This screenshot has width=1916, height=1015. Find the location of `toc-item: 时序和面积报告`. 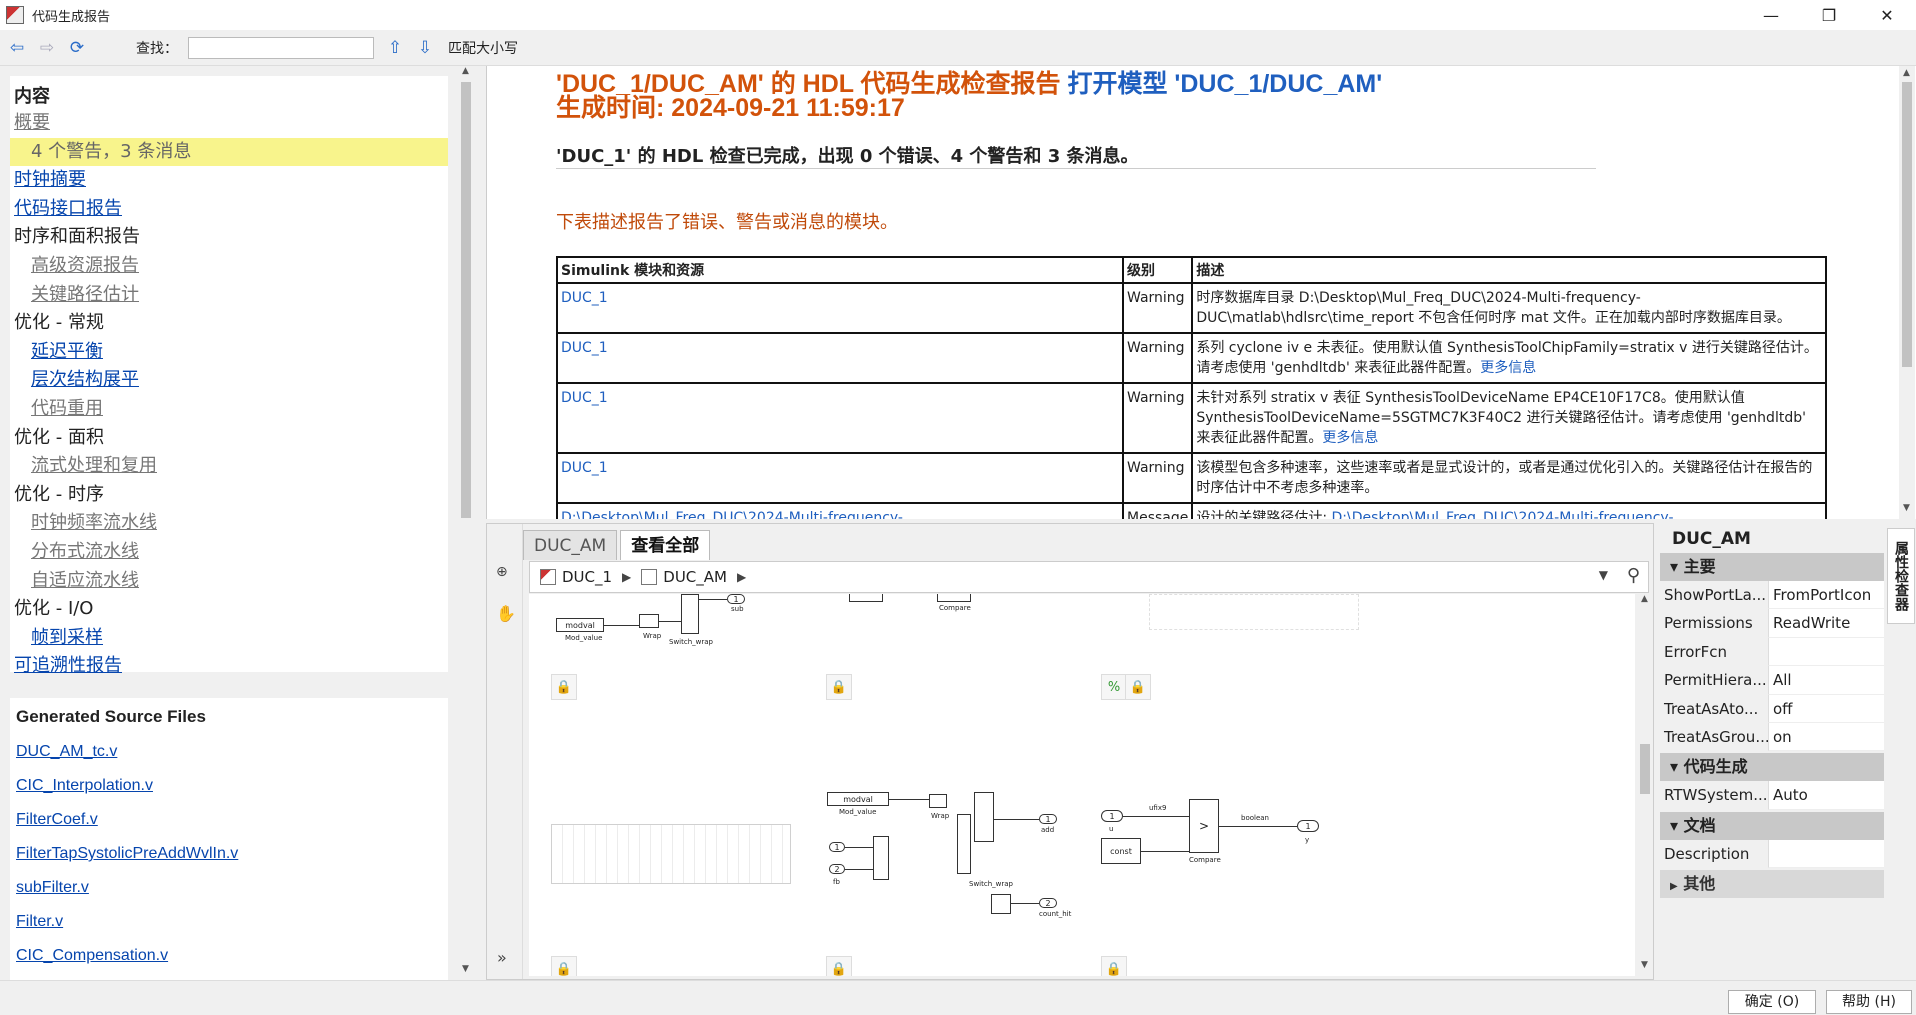

toc-item: 时序和面积报告 is located at coordinates (231, 237).